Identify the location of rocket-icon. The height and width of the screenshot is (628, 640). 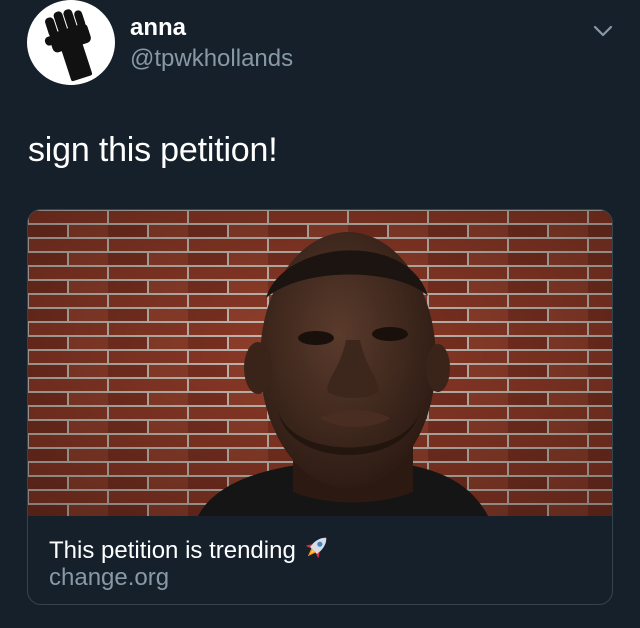
(316, 548).